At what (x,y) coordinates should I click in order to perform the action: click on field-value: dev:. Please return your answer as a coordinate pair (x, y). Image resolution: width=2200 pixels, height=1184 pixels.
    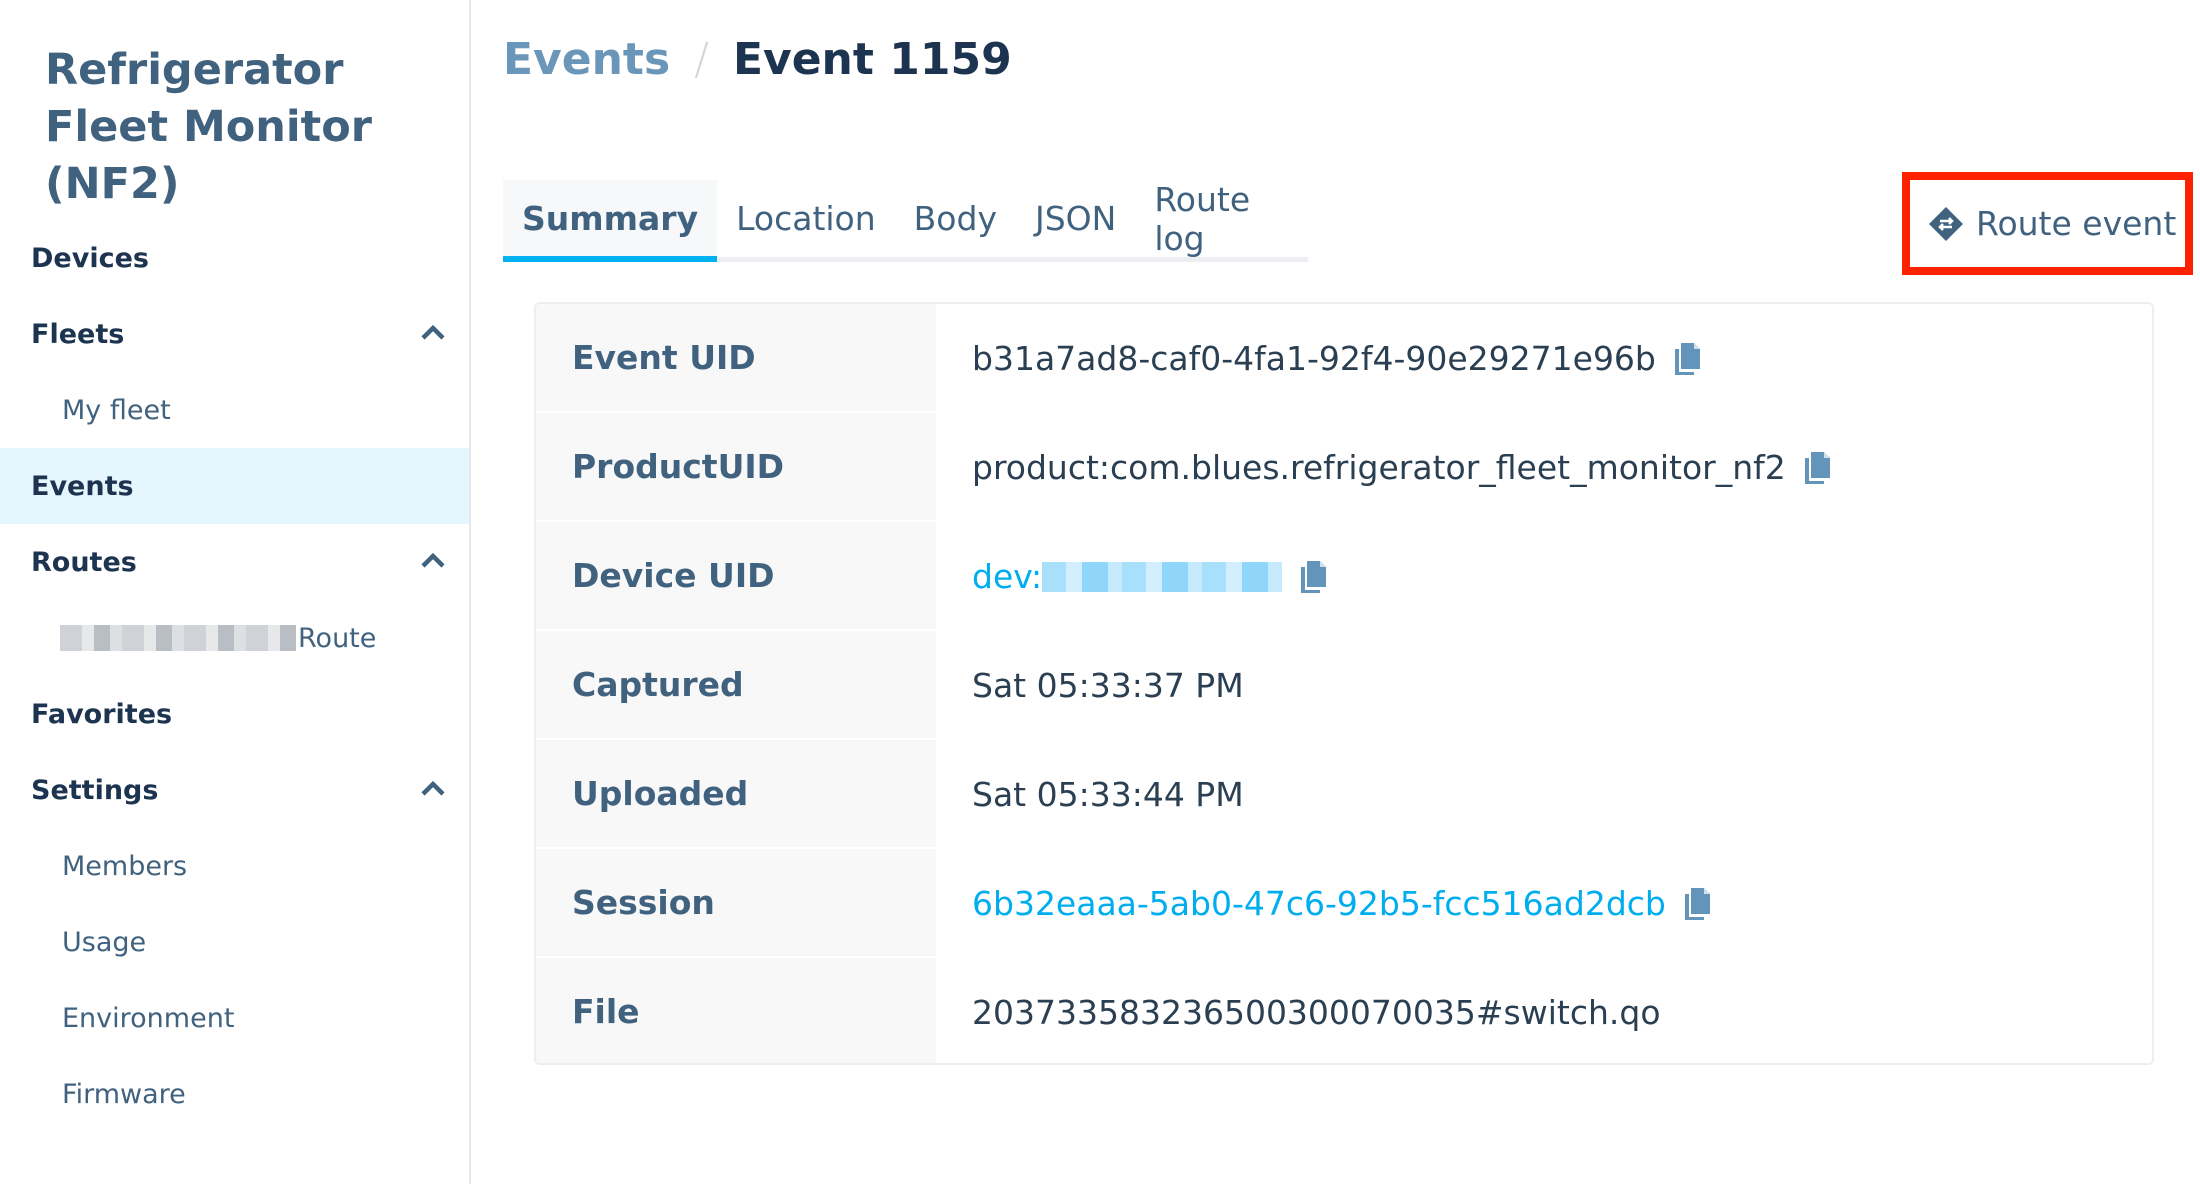
    Looking at the image, I should click on (1544, 576).